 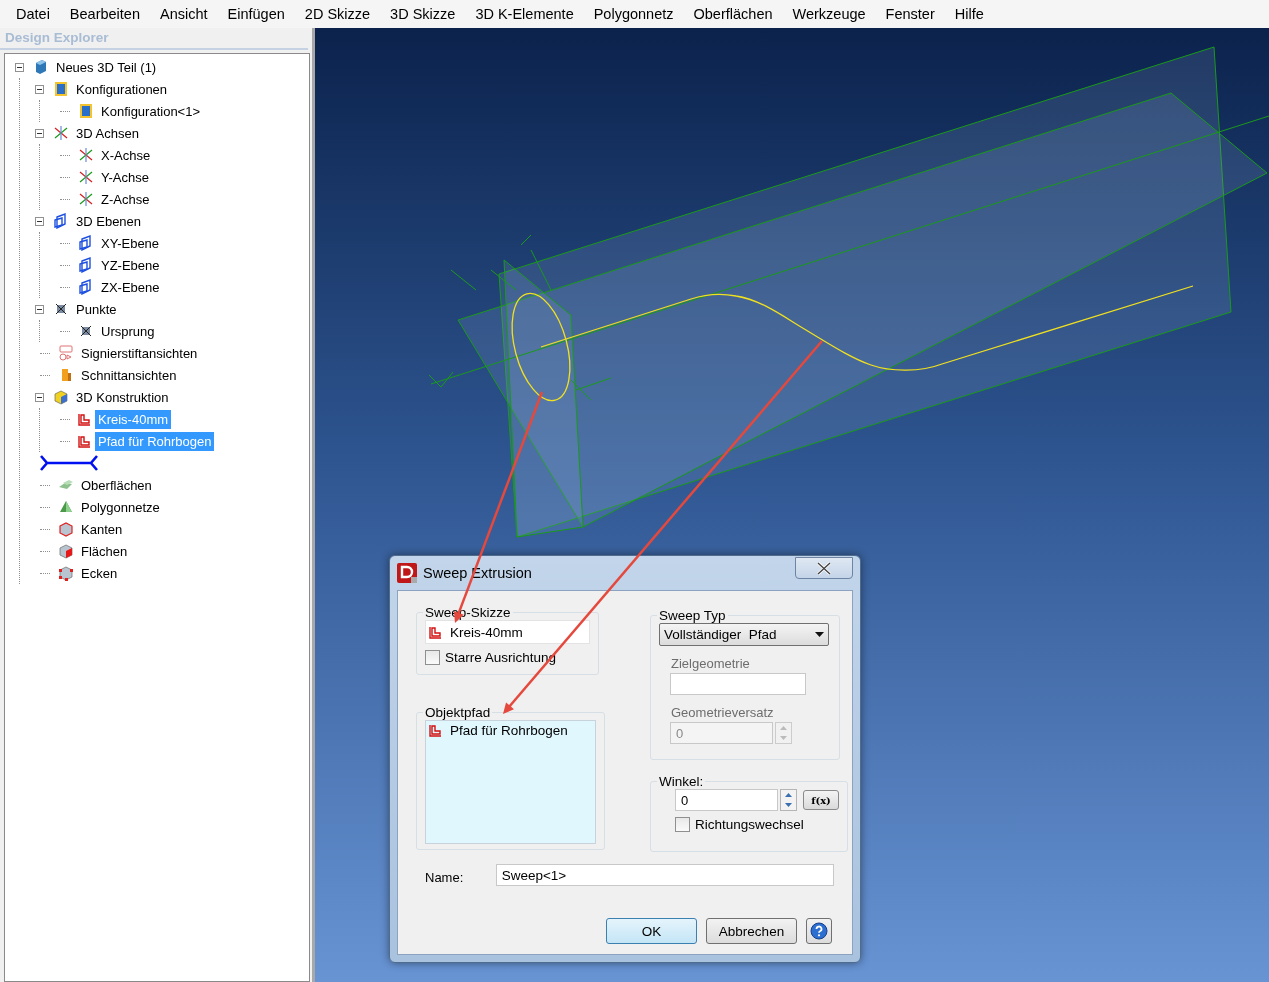 What do you see at coordinates (744, 634) in the screenshot?
I see `dropdown: Vollständiger Pfad` at bounding box center [744, 634].